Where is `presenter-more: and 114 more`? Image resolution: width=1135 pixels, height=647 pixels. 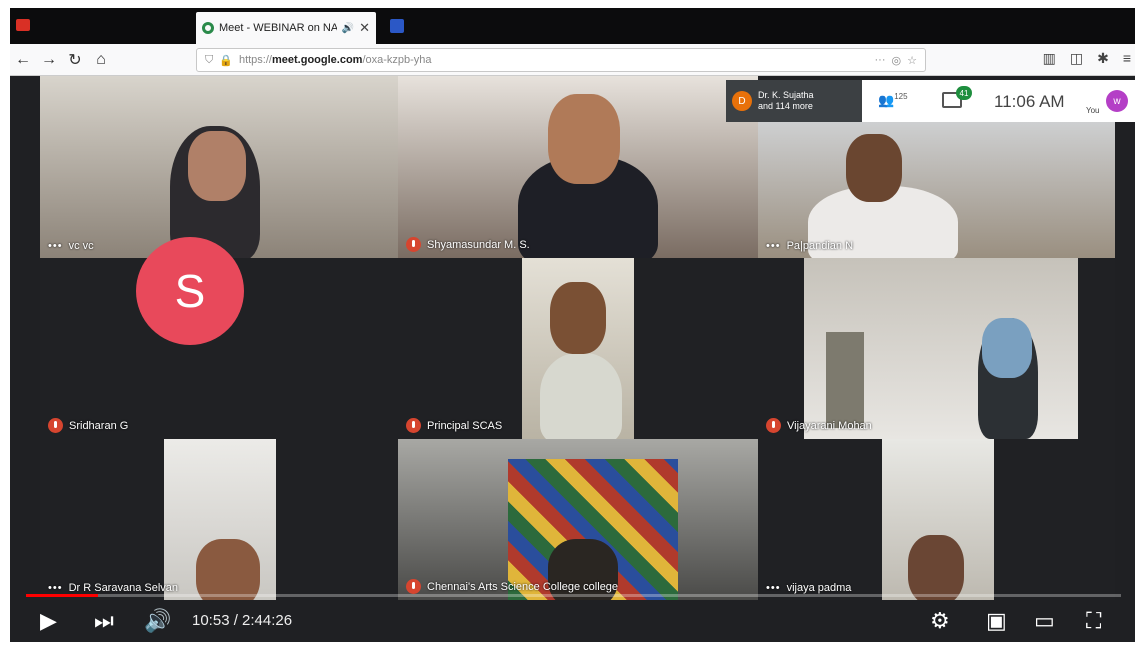
presenter-more: and 114 more is located at coordinates (785, 106).